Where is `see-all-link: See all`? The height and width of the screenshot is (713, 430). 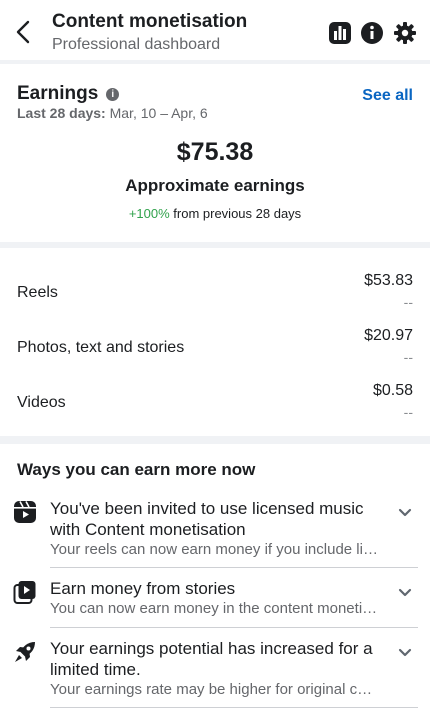 see-all-link: See all is located at coordinates (387, 96).